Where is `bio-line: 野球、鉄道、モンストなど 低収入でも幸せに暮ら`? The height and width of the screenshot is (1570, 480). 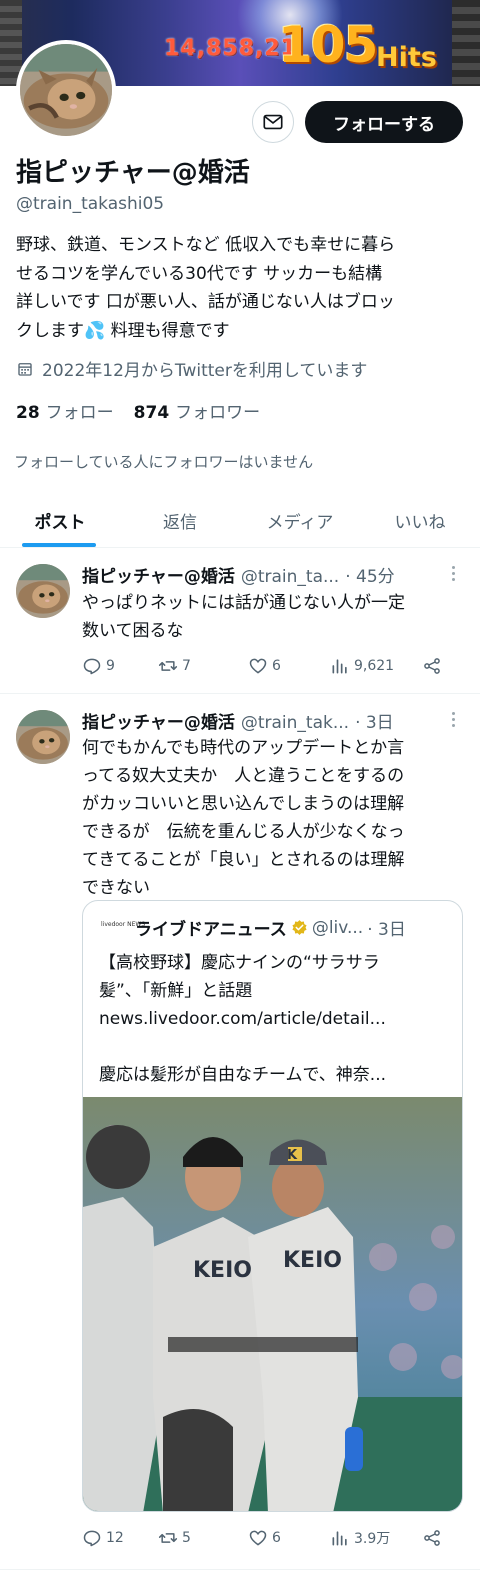 bio-line: 野球、鉄道、モンストなど 低収入でも幸せに暮ら is located at coordinates (206, 245).